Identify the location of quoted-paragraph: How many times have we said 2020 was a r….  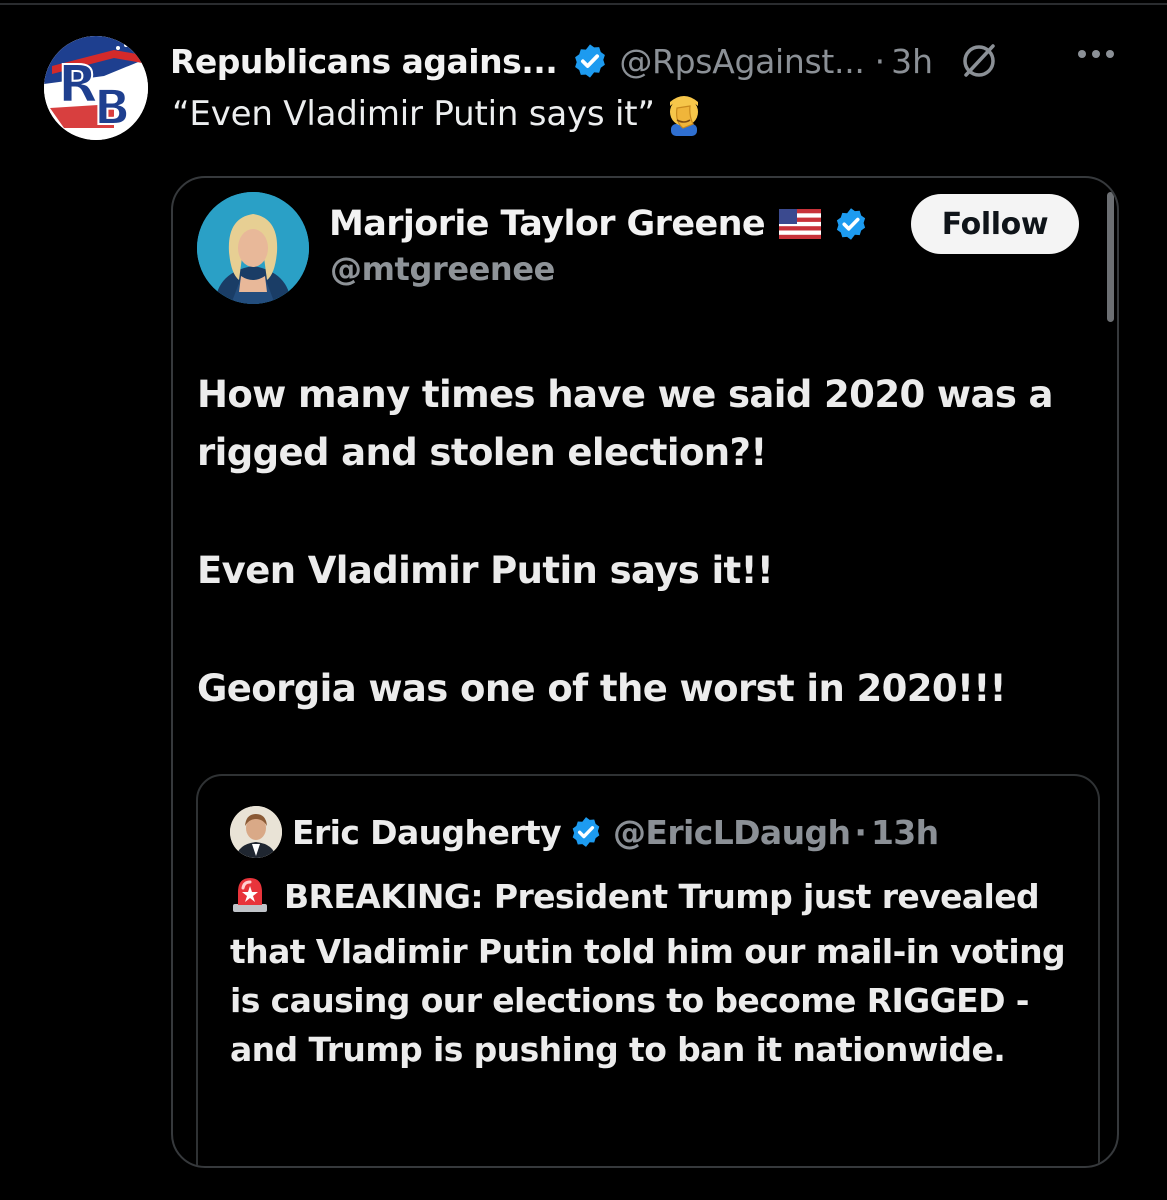
(625, 423).